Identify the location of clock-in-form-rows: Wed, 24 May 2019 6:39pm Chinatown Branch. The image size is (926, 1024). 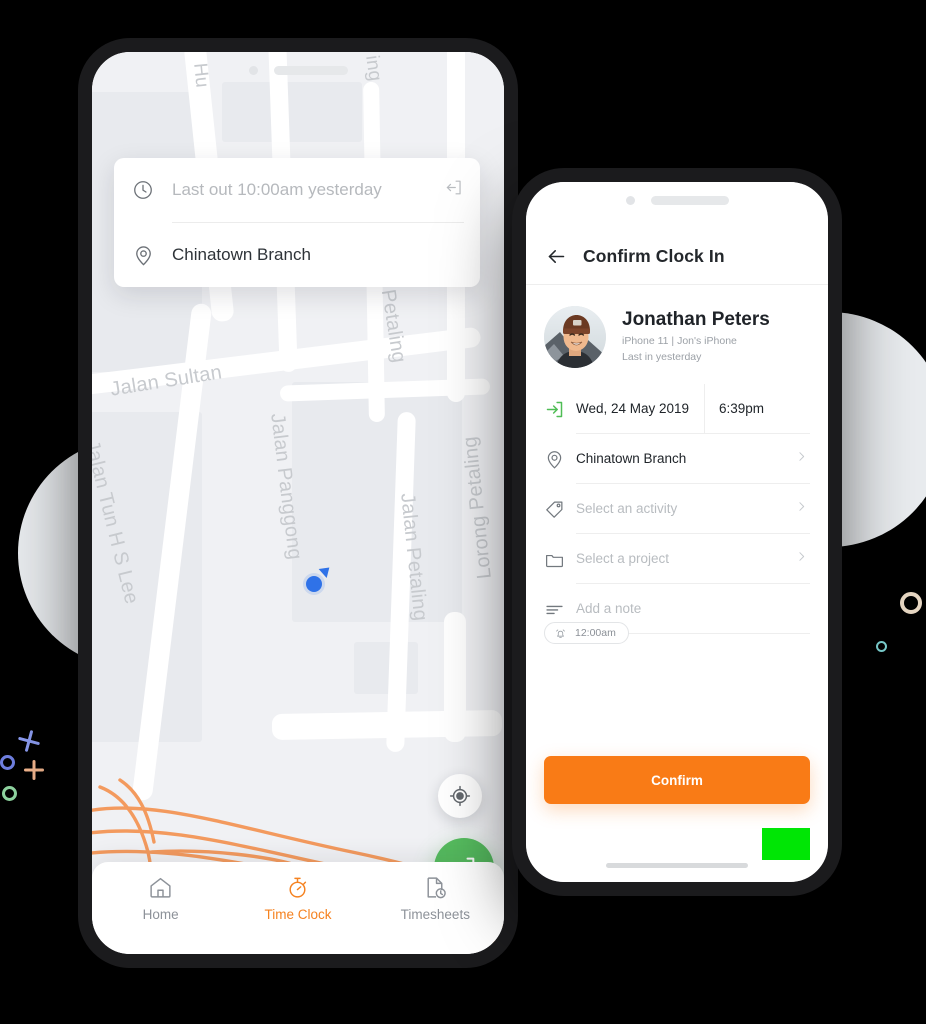
(677, 509).